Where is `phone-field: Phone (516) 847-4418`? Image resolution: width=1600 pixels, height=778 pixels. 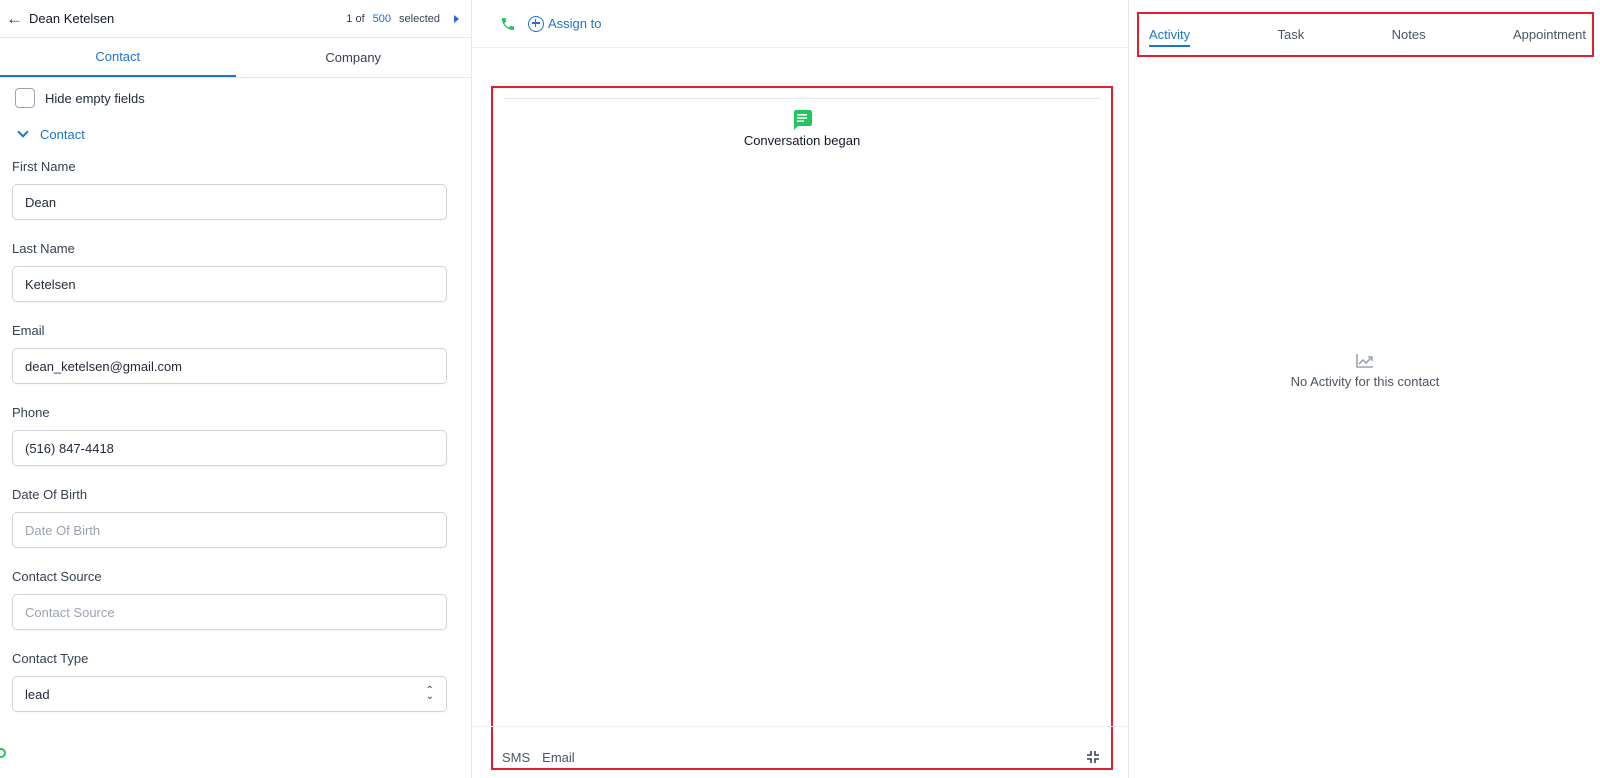 phone-field: Phone (516) 847-4418 is located at coordinates (233, 433).